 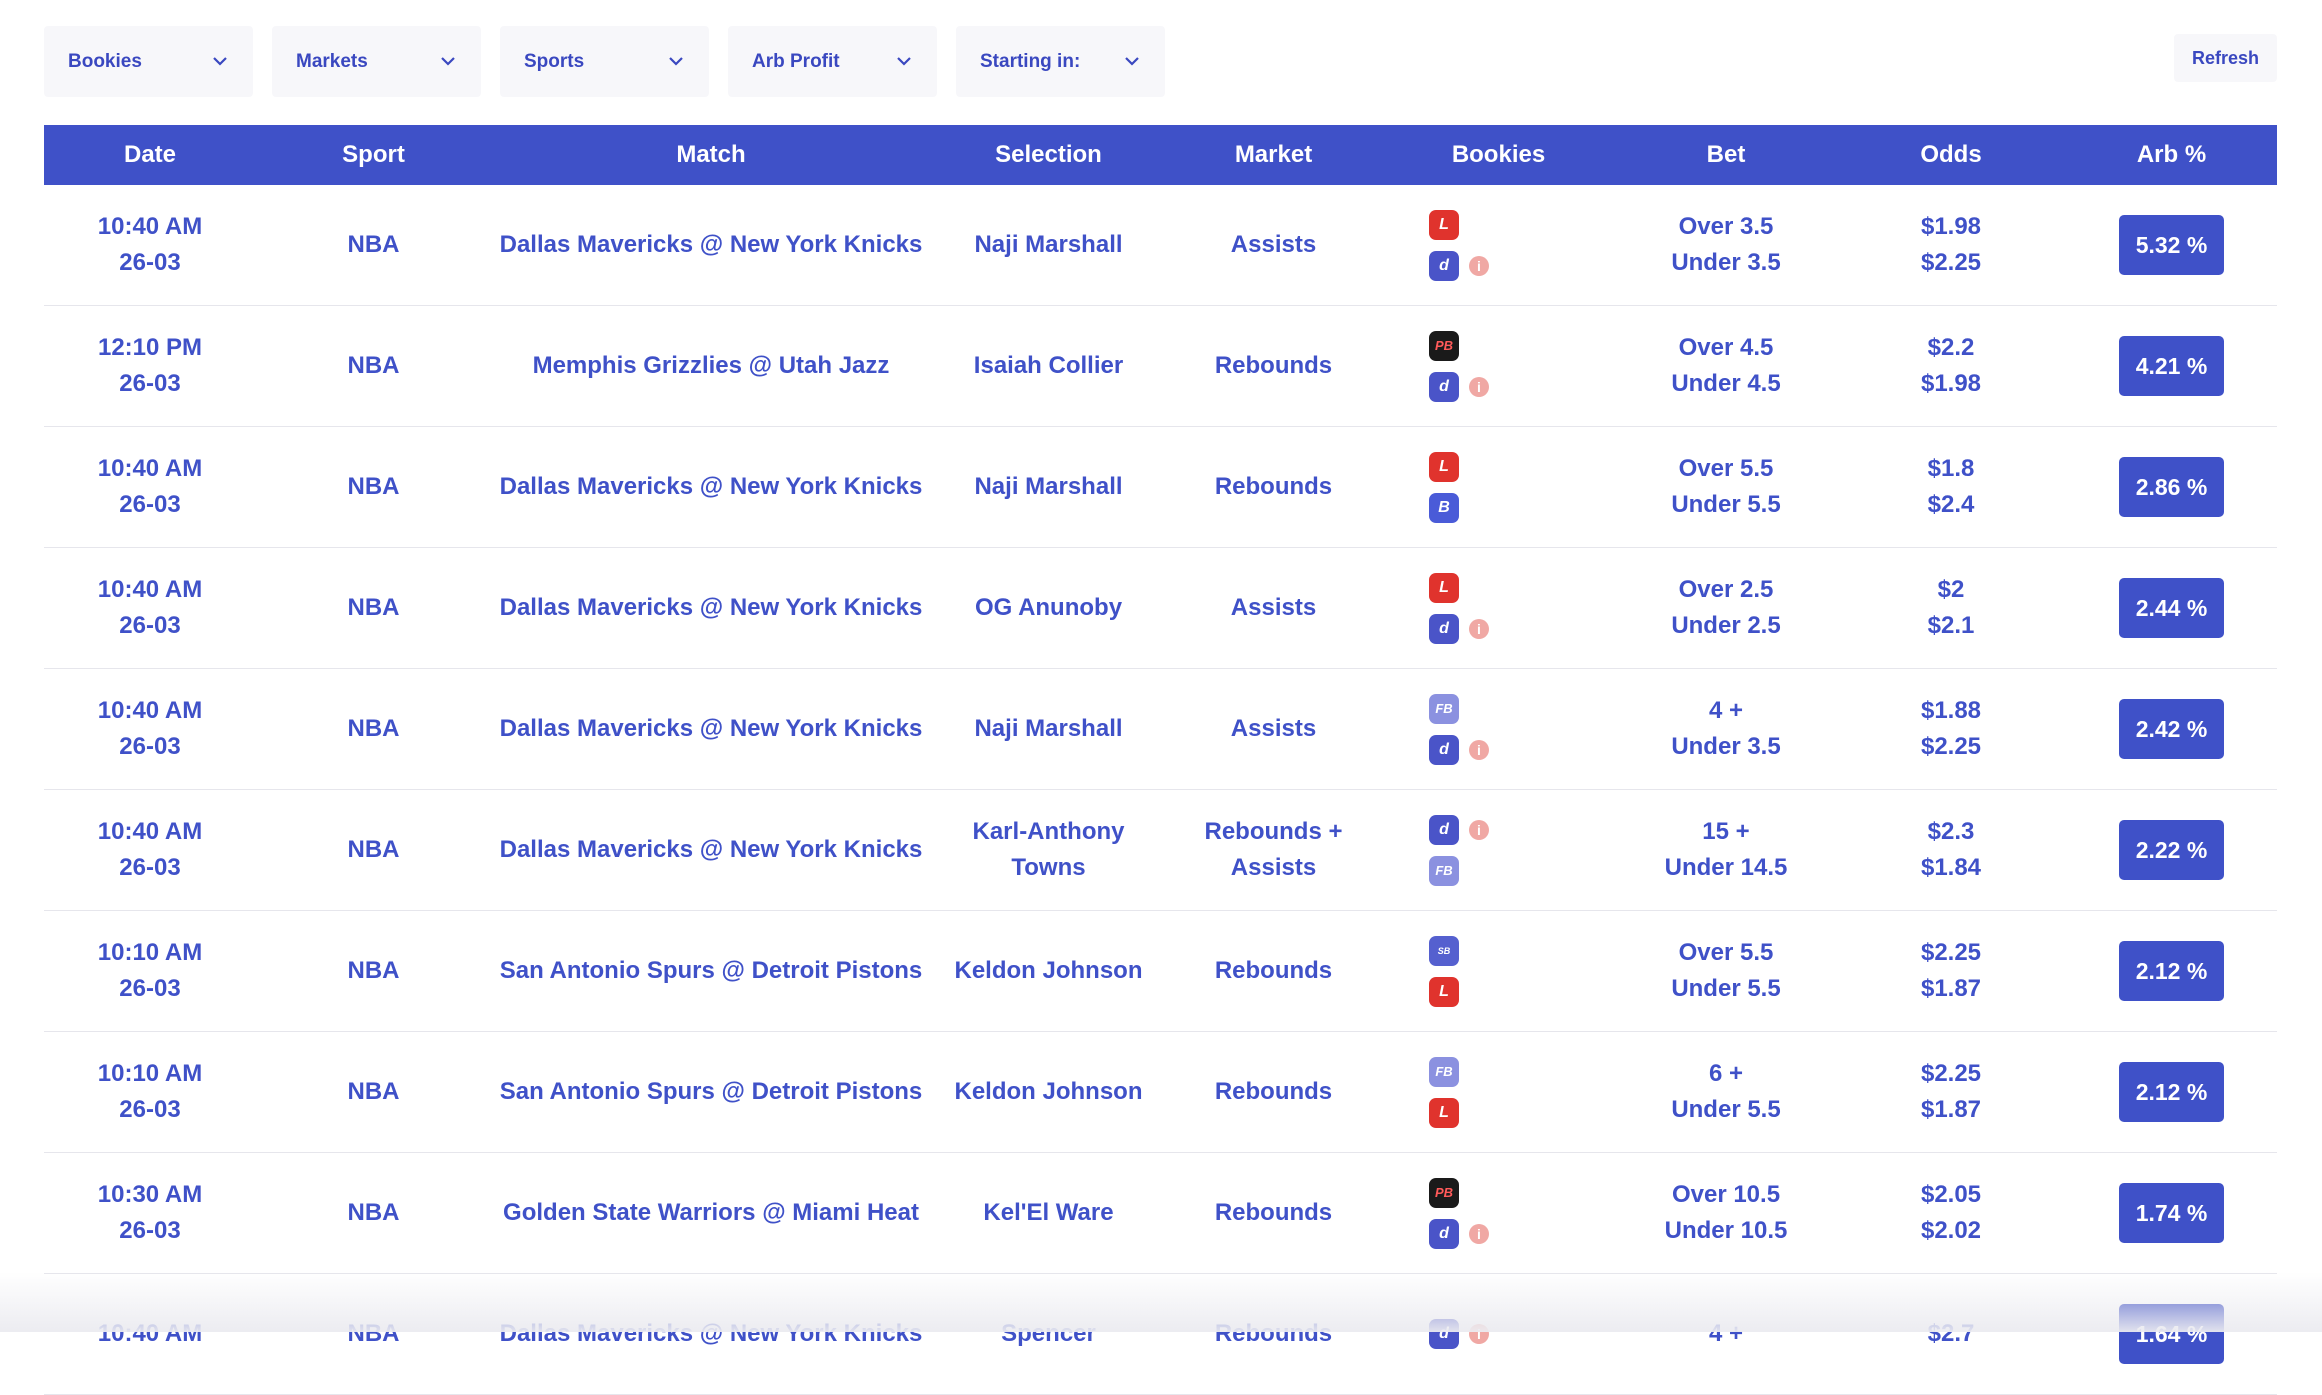 I want to click on column-header-odds: Odds, so click(x=1951, y=155).